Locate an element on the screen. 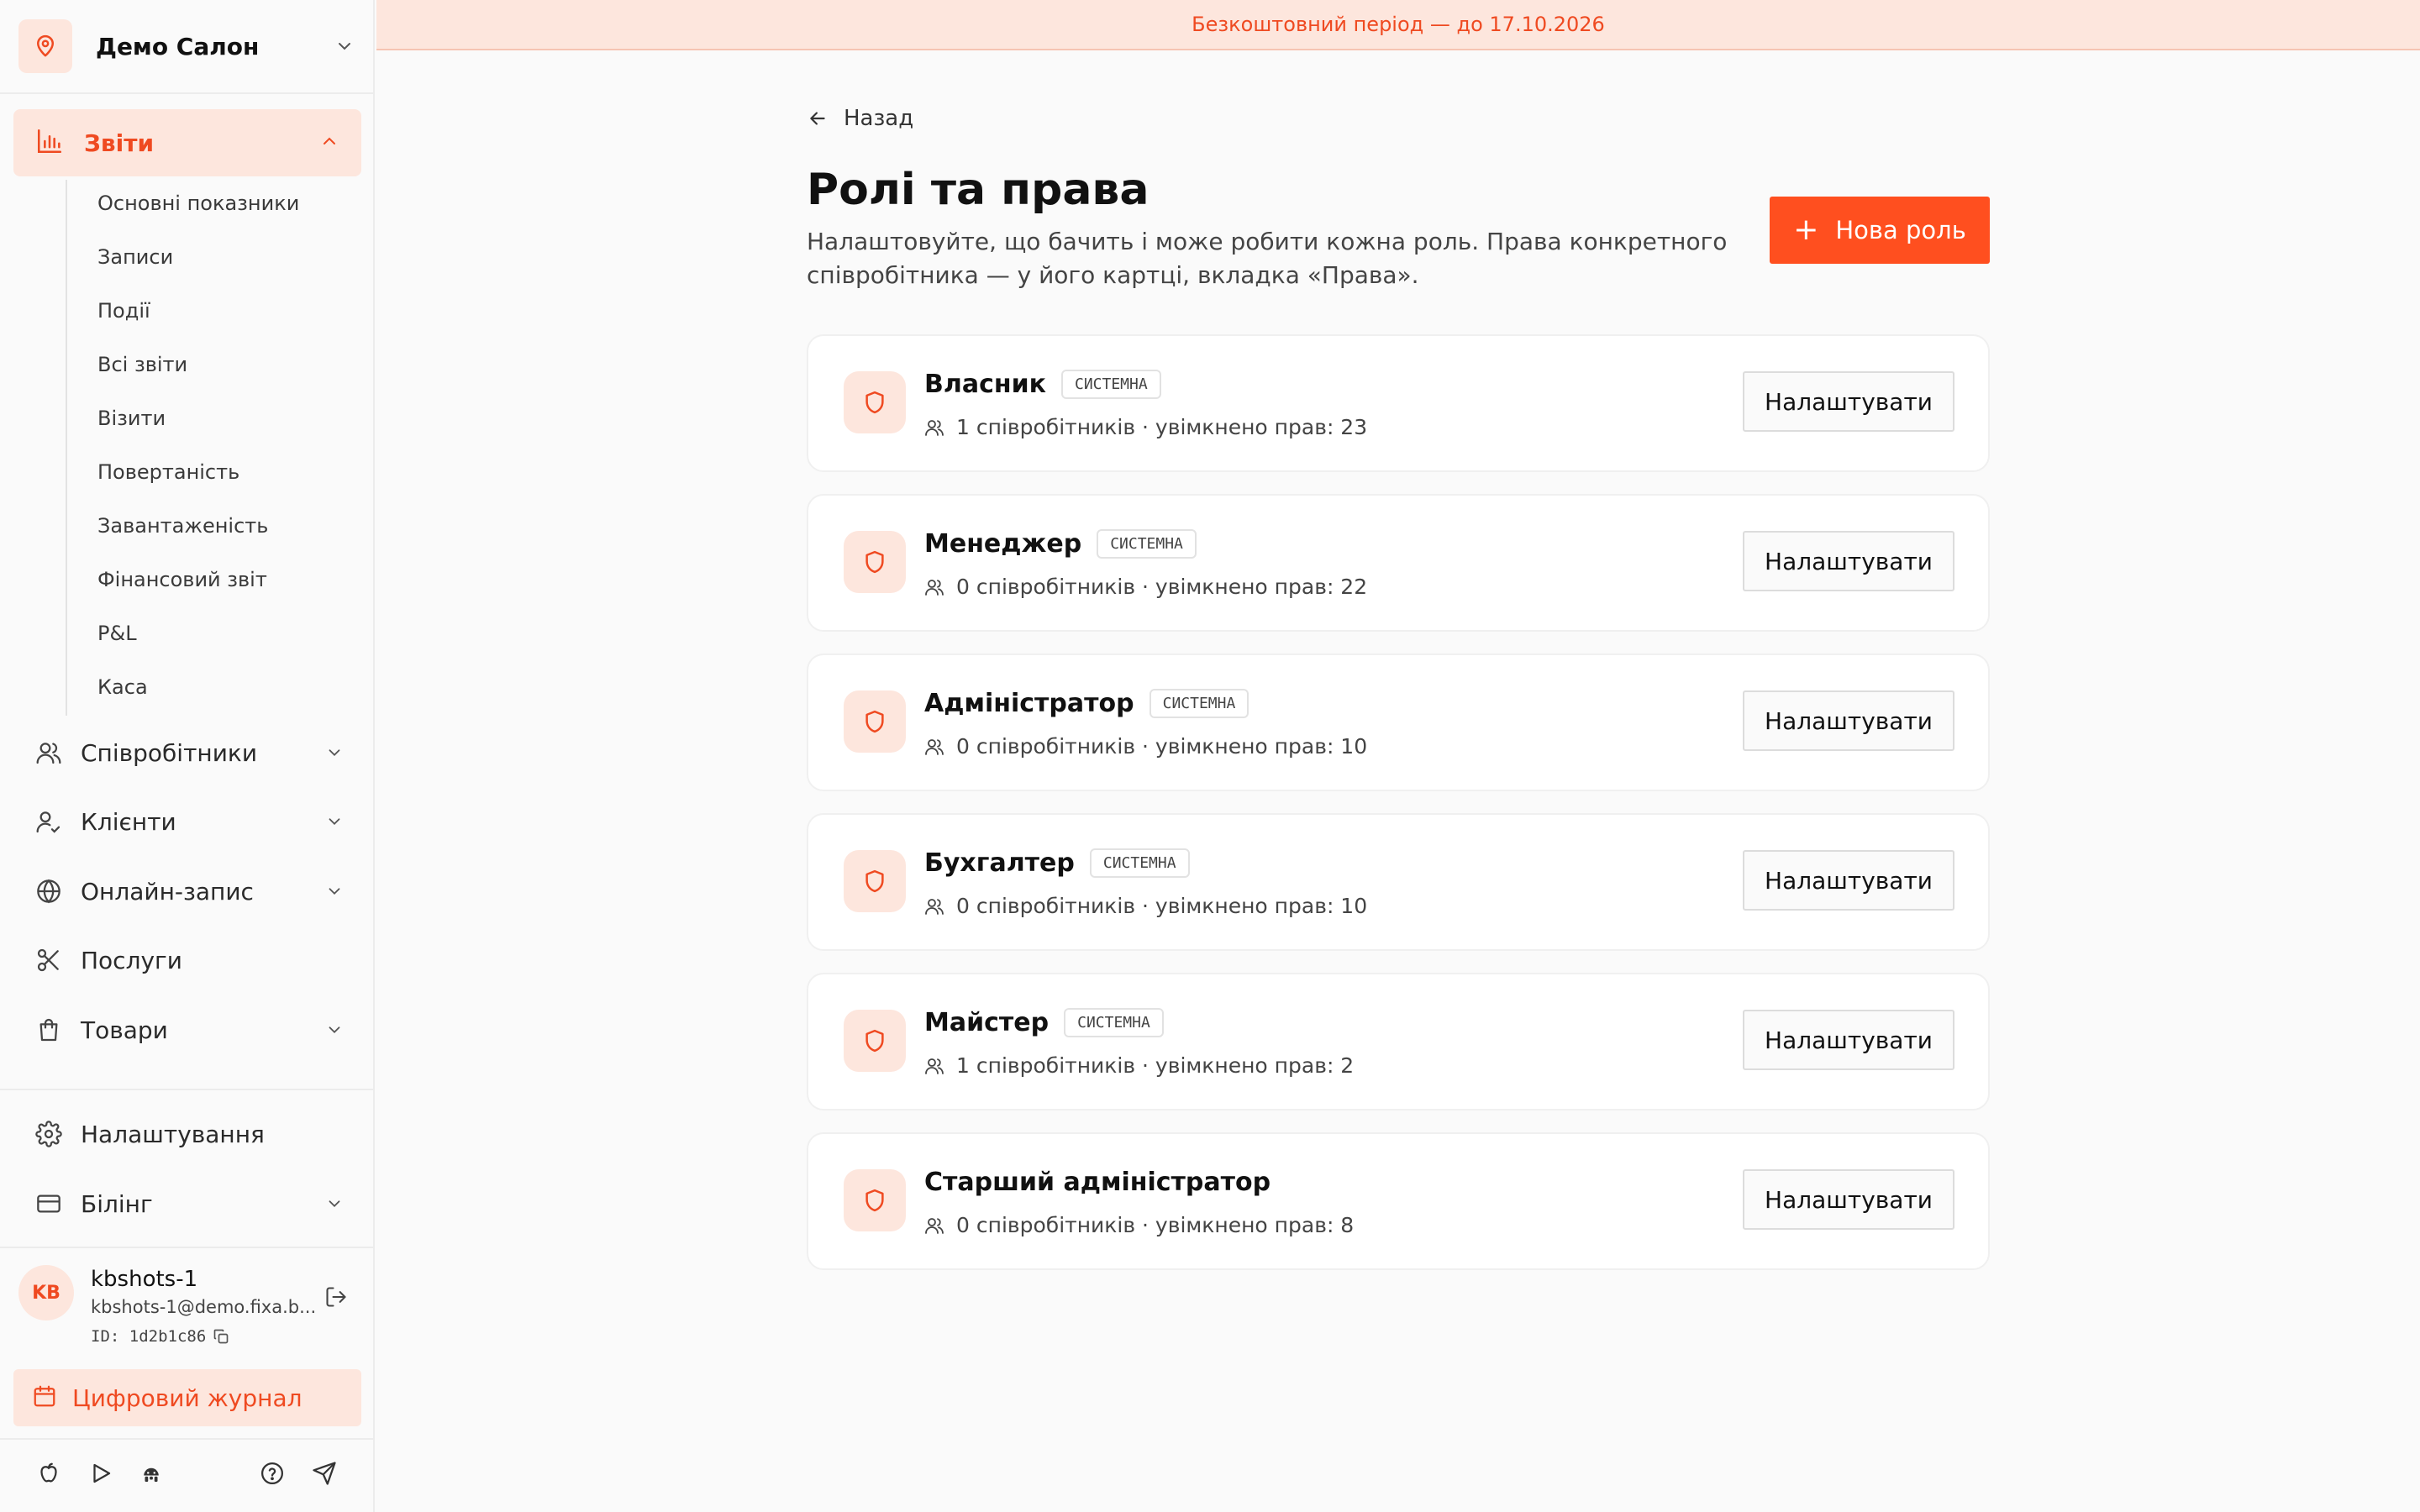 Image resolution: width=2420 pixels, height=1512 pixels. subnav-item-workload: Завантаженість is located at coordinates (182, 526).